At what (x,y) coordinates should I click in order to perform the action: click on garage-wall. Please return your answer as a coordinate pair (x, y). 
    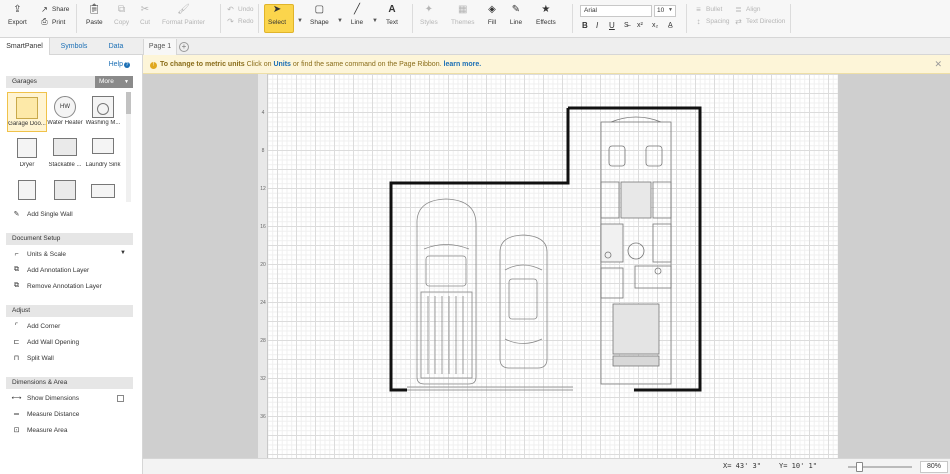
    Looking at the image, I should click on (479, 250).